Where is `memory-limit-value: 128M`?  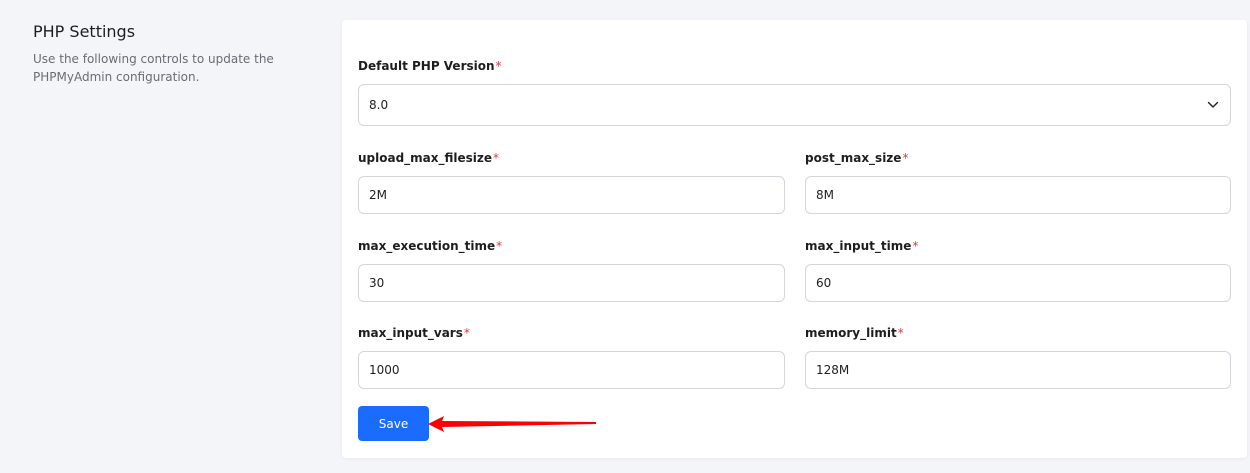 memory-limit-value: 128M is located at coordinates (833, 370).